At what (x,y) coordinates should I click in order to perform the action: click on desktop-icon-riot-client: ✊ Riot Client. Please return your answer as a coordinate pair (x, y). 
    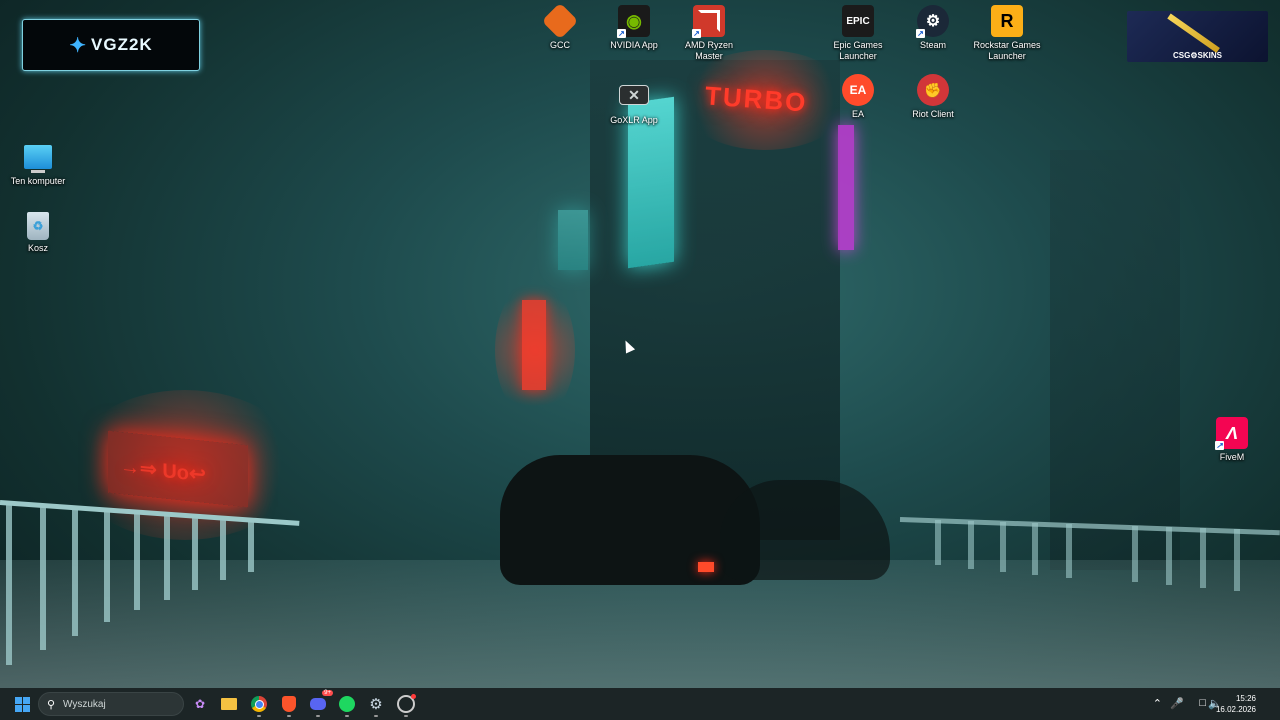
    Looking at the image, I should click on (933, 97).